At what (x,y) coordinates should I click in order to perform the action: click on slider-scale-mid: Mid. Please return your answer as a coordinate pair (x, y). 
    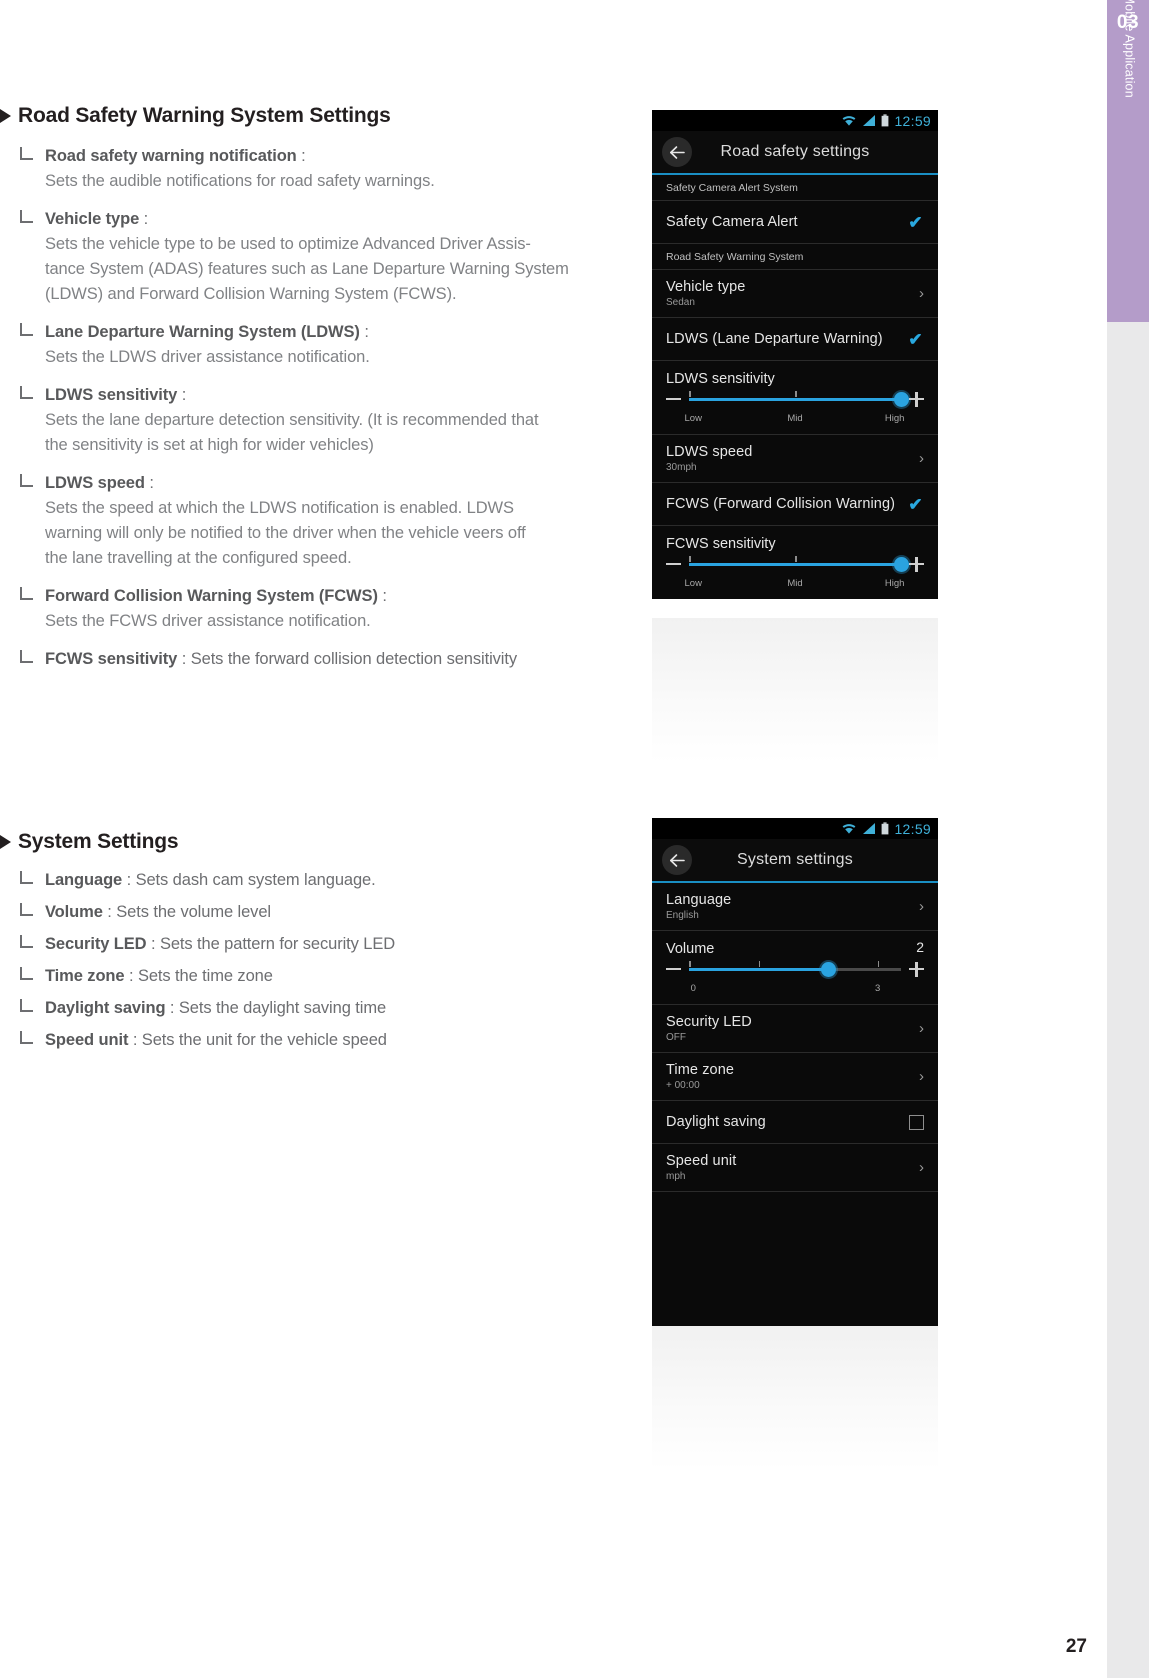
    Looking at the image, I should click on (795, 418).